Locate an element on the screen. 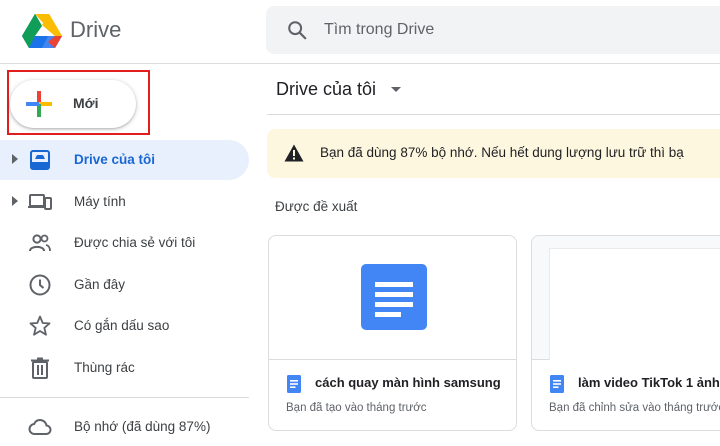  sidebar-item-starred: Có gắn dấu sao is located at coordinates (124, 326).